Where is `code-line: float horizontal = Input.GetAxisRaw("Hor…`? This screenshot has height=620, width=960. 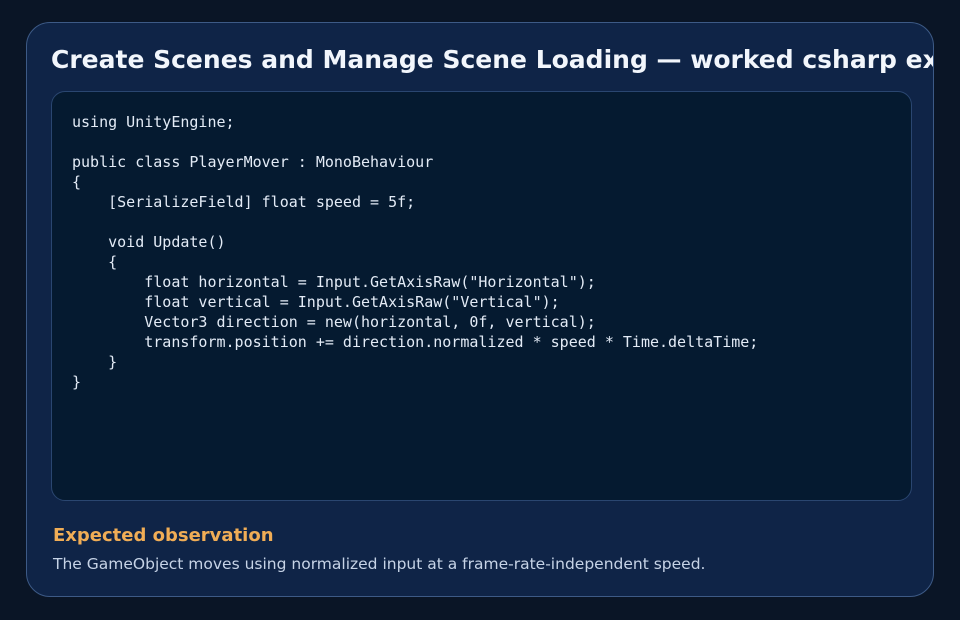 code-line: float horizontal = Input.GetAxisRaw("Hor… is located at coordinates (334, 282).